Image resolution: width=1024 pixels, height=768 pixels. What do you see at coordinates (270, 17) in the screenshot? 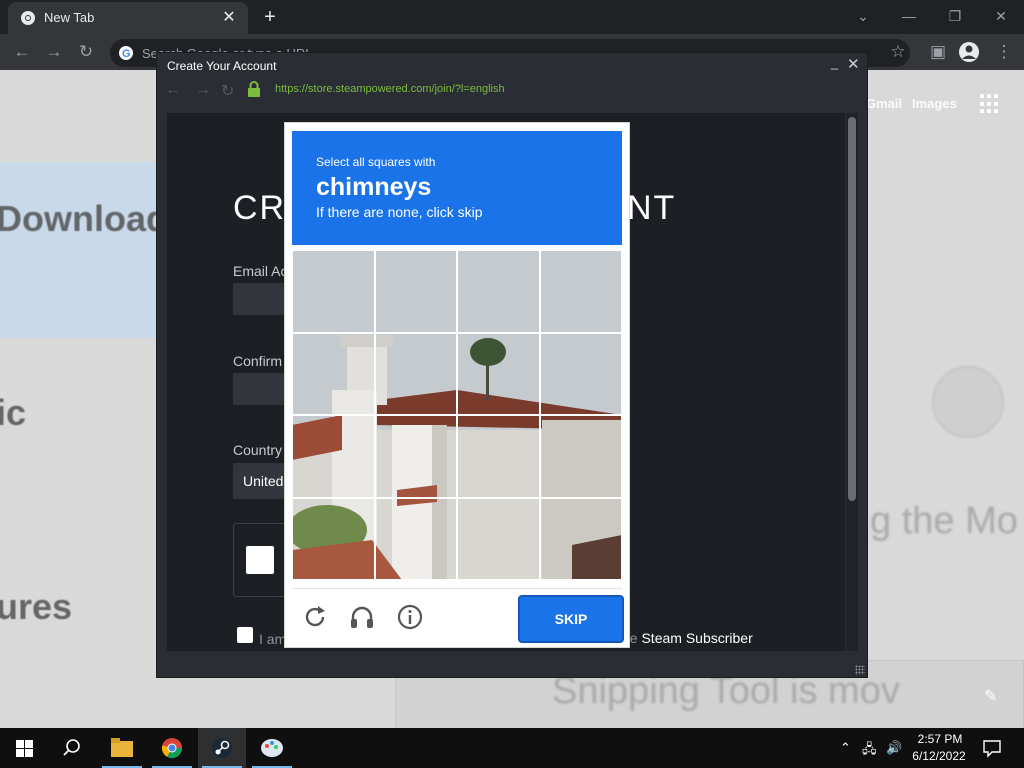
I see `new-tab-button: +` at bounding box center [270, 17].